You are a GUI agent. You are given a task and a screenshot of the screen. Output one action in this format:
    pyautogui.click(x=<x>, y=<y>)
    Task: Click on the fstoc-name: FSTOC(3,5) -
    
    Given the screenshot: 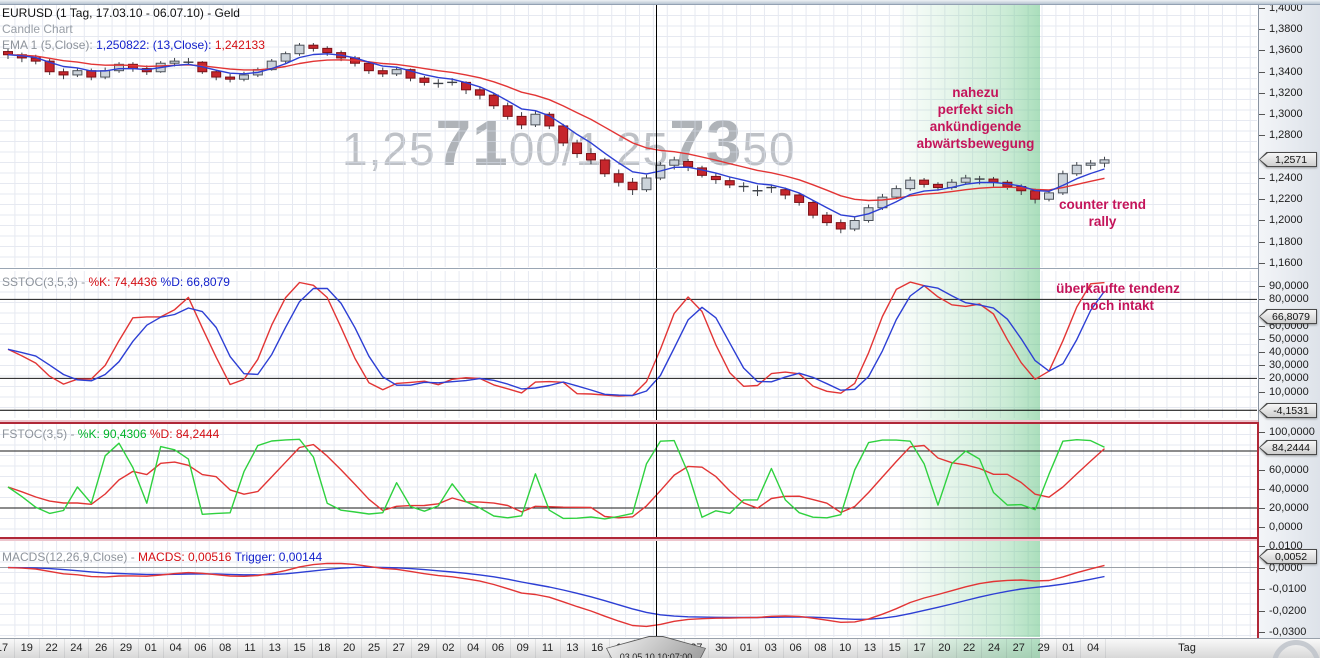 What is the action you would take?
    pyautogui.click(x=40, y=434)
    